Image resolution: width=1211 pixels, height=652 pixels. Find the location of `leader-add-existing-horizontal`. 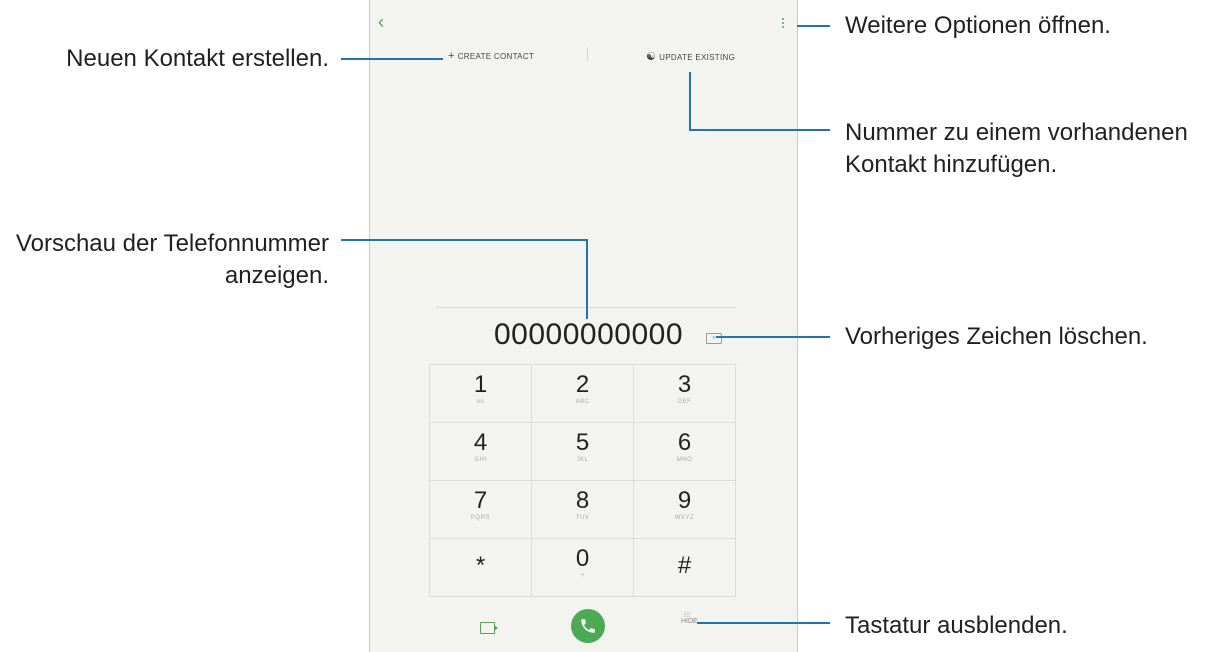

leader-add-existing-horizontal is located at coordinates (759, 130).